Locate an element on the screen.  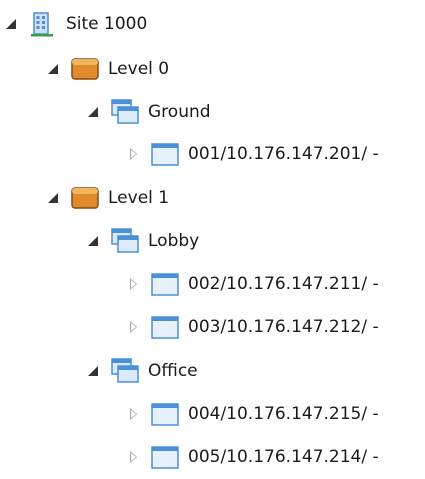
tree-node-label: Level 1 is located at coordinates (139, 198).